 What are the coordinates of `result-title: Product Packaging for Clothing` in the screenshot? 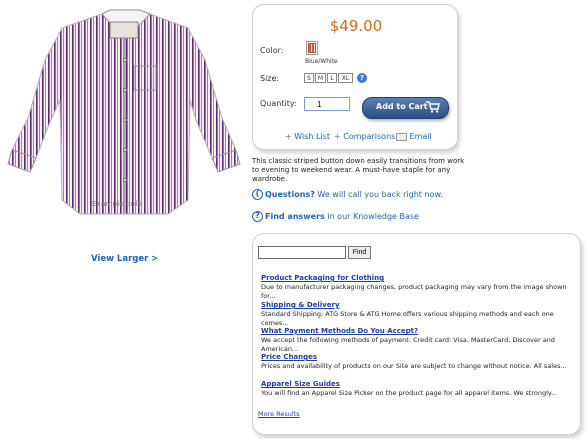 It's located at (322, 278).